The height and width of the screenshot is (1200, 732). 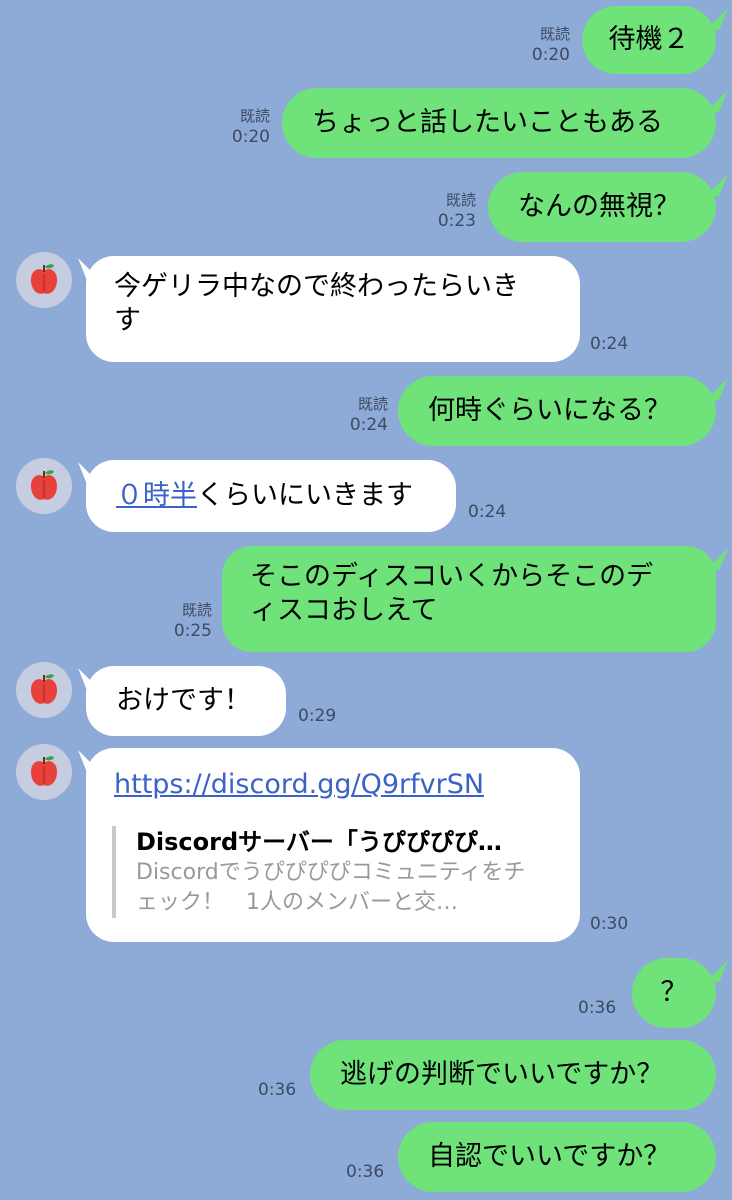 What do you see at coordinates (316, 286) in the screenshot?
I see `message-text-line: 今ゲリラ中なので終わったらいき` at bounding box center [316, 286].